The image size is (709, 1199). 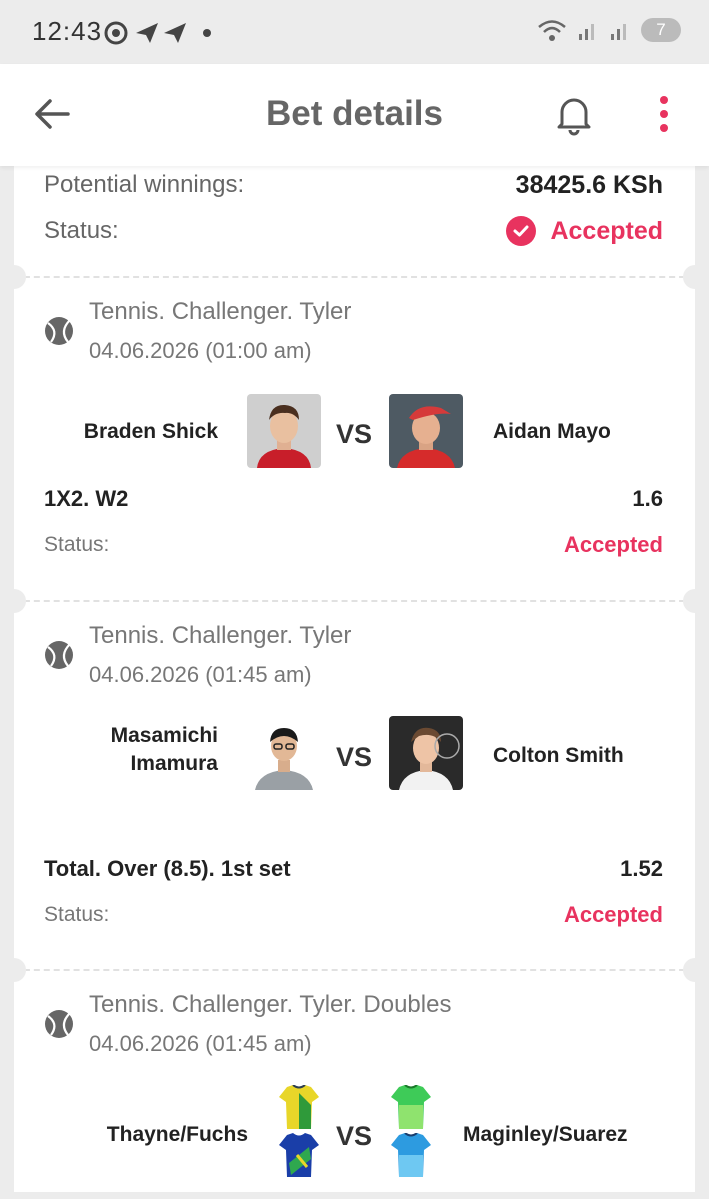 What do you see at coordinates (606, 230) in the screenshot?
I see `bet-status-value: Accepted` at bounding box center [606, 230].